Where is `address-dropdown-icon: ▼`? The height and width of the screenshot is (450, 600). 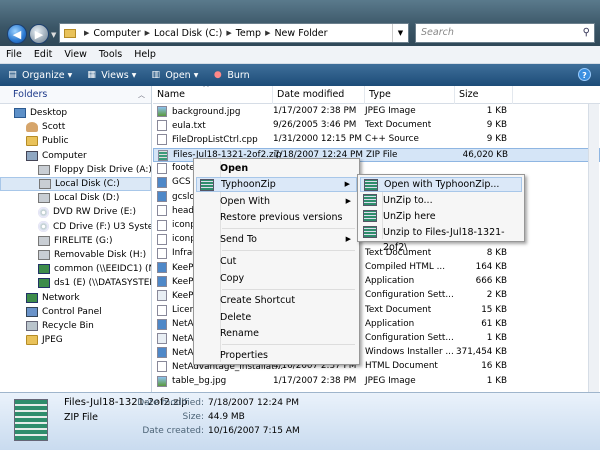 address-dropdown-icon: ▼ is located at coordinates (400, 33).